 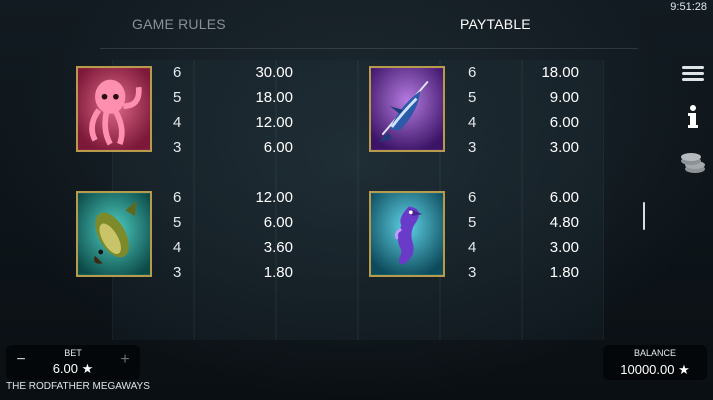 What do you see at coordinates (523, 110) in the screenshot?
I see `payout-list-marlin: 6 18.00 5 9.00 4 6.00 3 3.00` at bounding box center [523, 110].